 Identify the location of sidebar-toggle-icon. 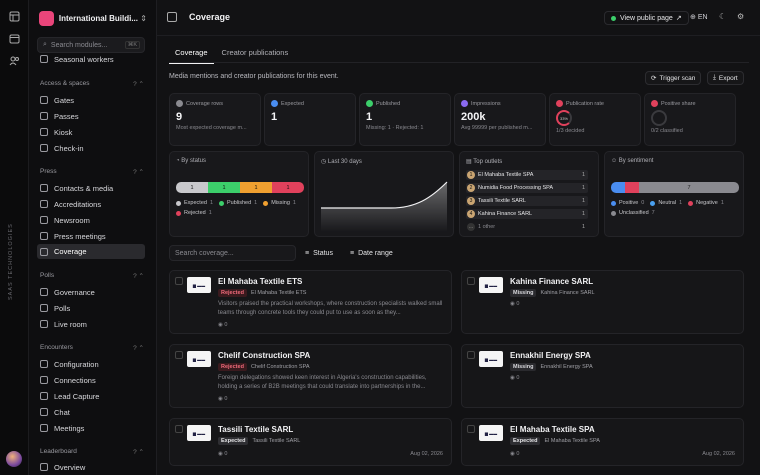
(172, 17).